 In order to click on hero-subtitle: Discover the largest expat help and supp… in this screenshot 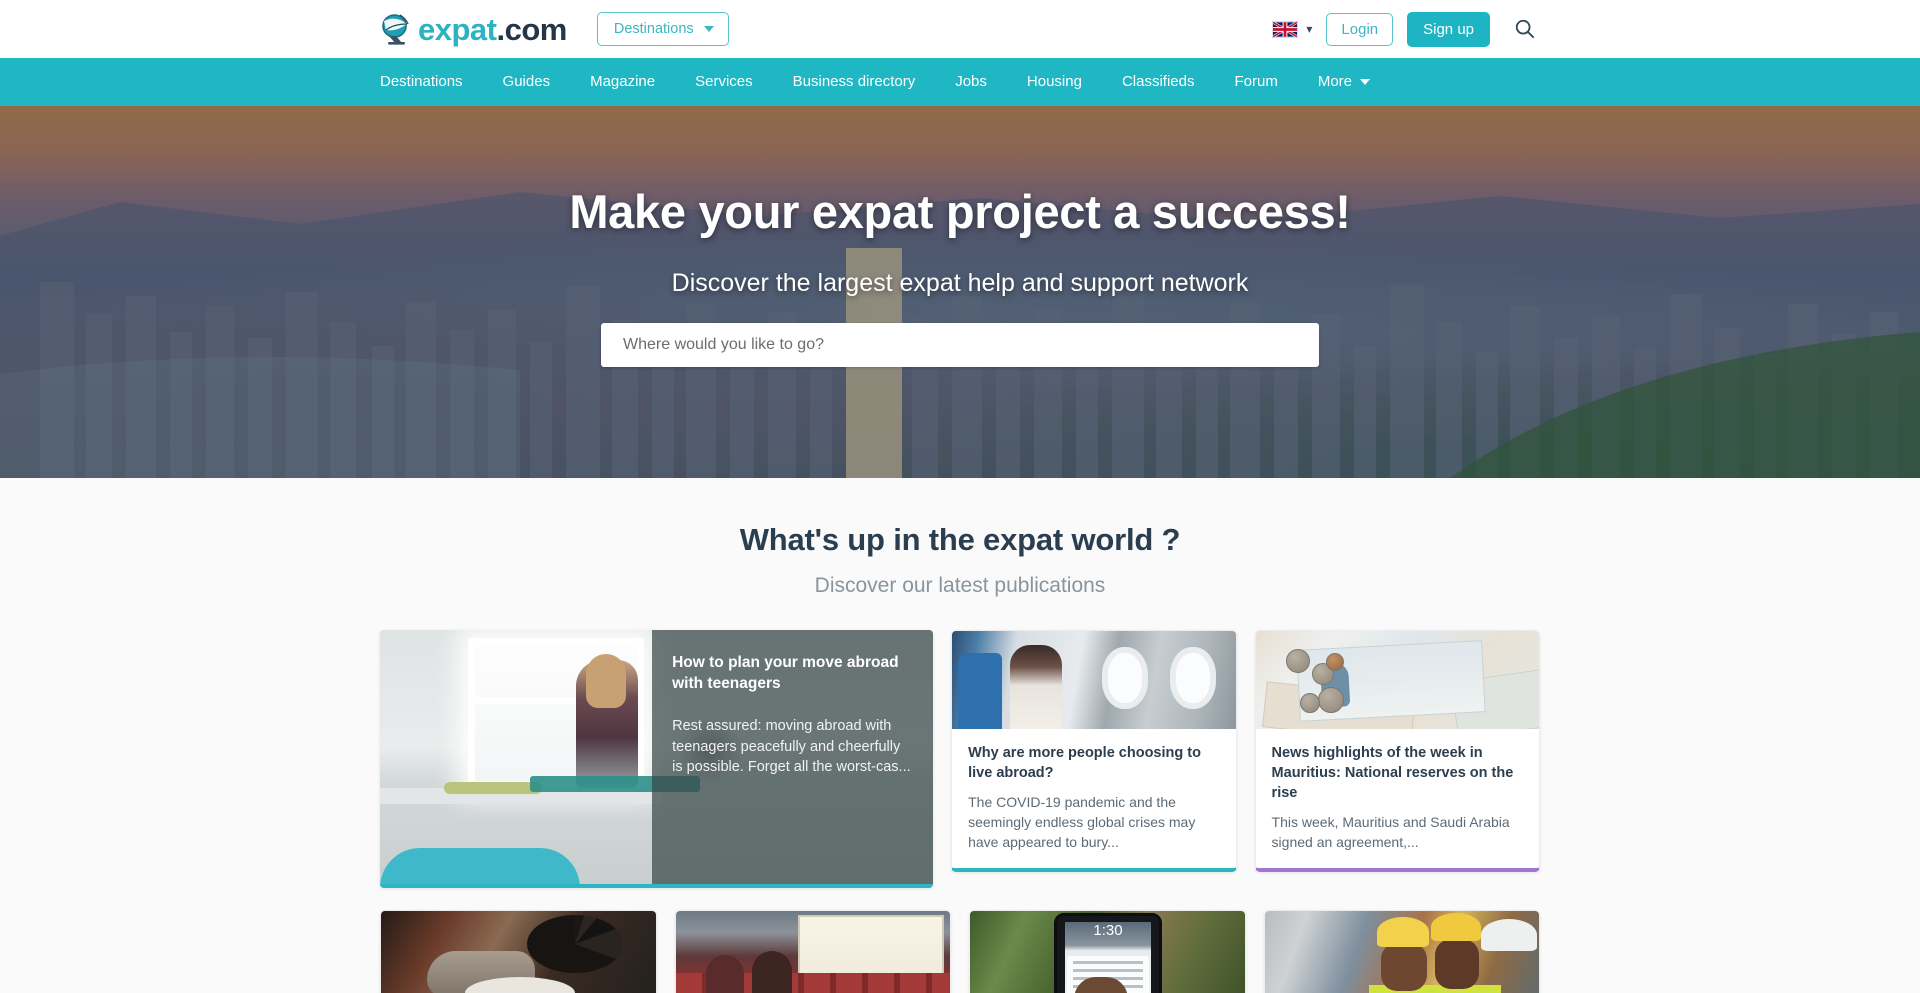, I will do `click(960, 283)`.